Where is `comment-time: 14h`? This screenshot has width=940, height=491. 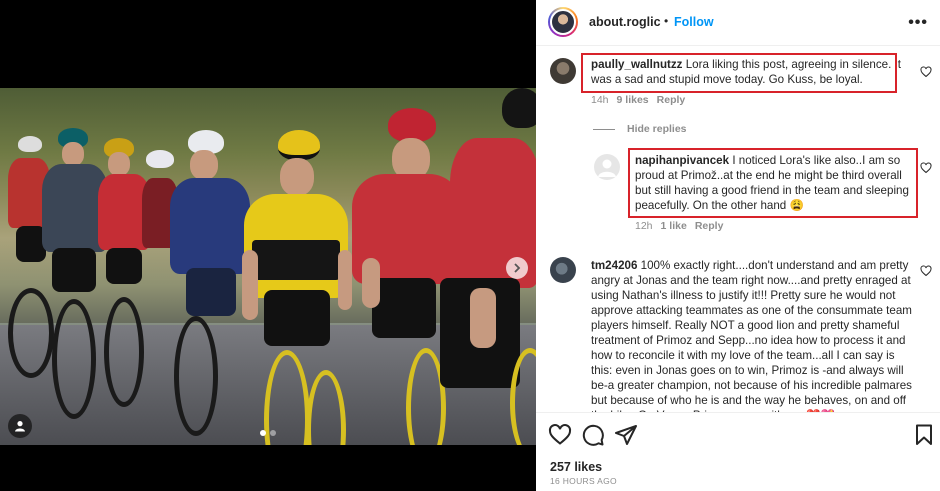 comment-time: 14h is located at coordinates (600, 100).